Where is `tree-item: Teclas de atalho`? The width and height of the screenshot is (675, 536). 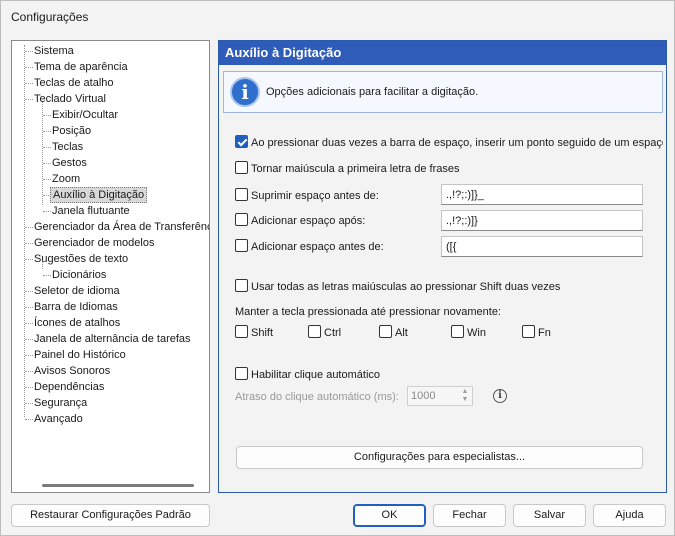
tree-item: Teclas de atalho is located at coordinates (74, 83).